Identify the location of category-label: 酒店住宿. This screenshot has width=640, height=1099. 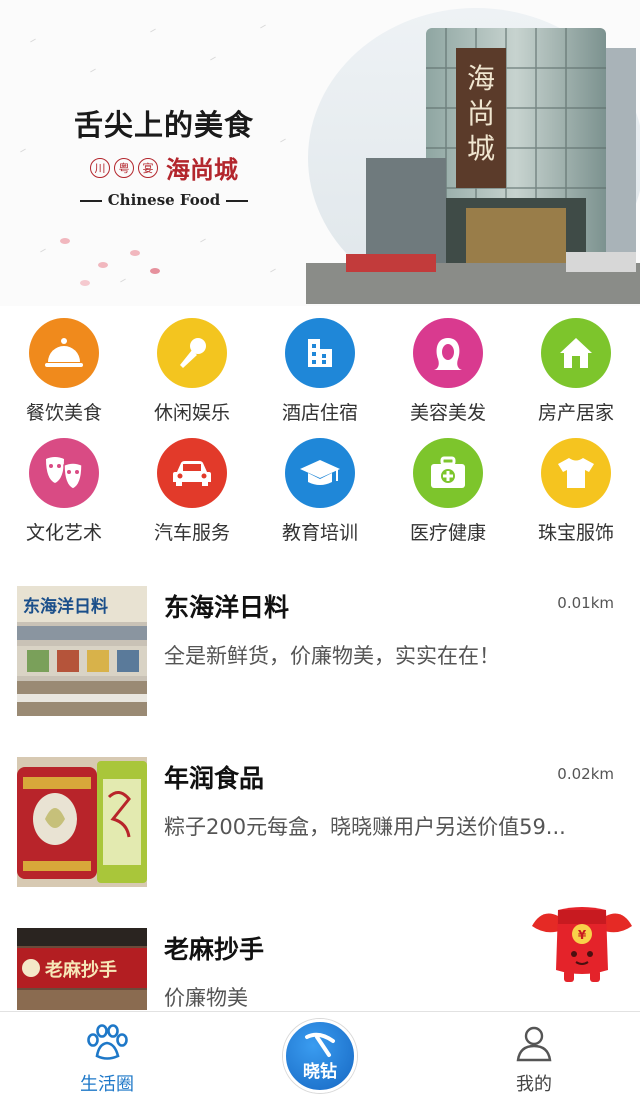
(319, 413).